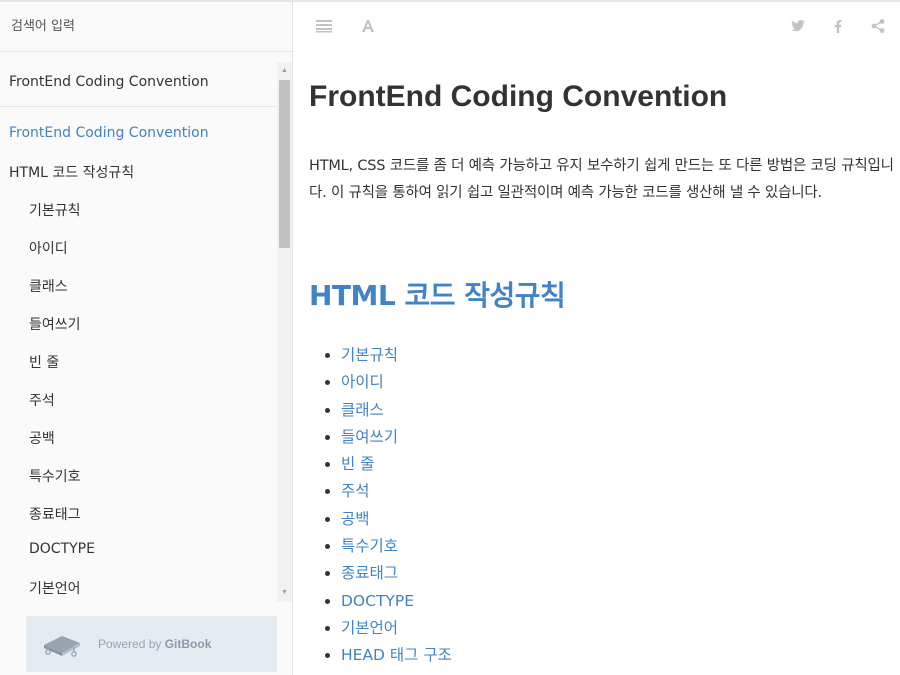  Describe the element at coordinates (109, 133) in the screenshot. I see `sidebar-item-intro: FrontEnd Coding Convention` at that location.